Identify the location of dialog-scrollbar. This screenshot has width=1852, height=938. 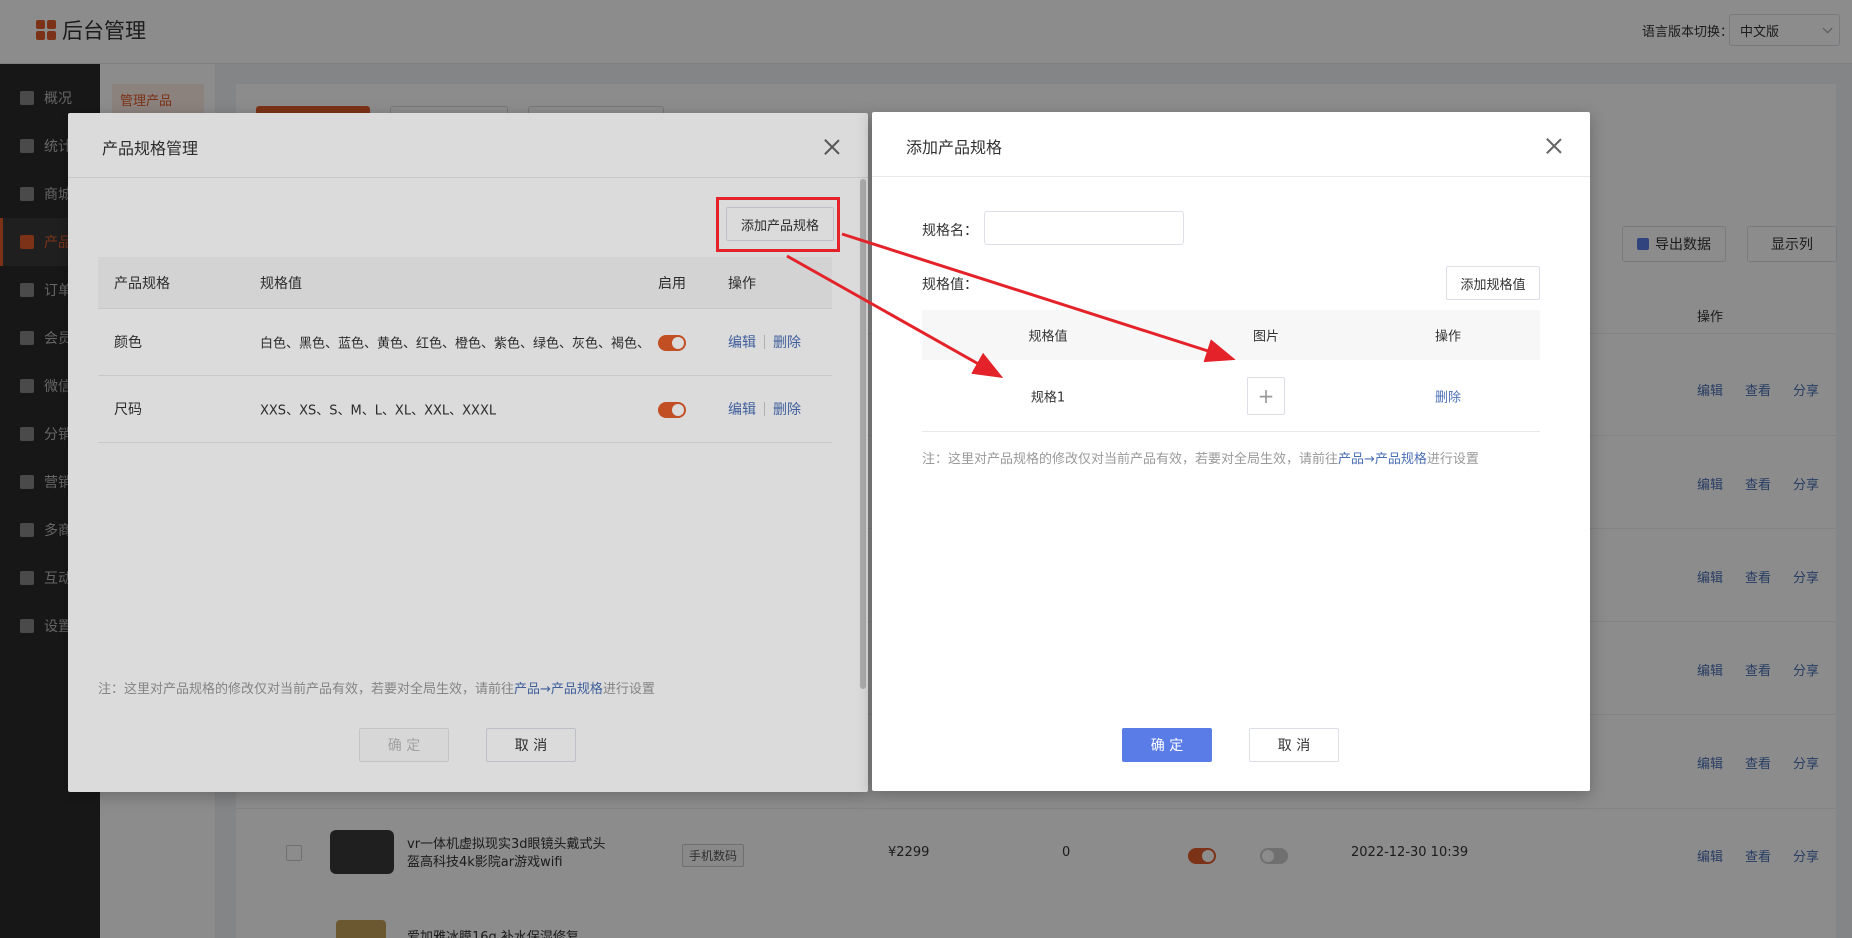
(863, 434).